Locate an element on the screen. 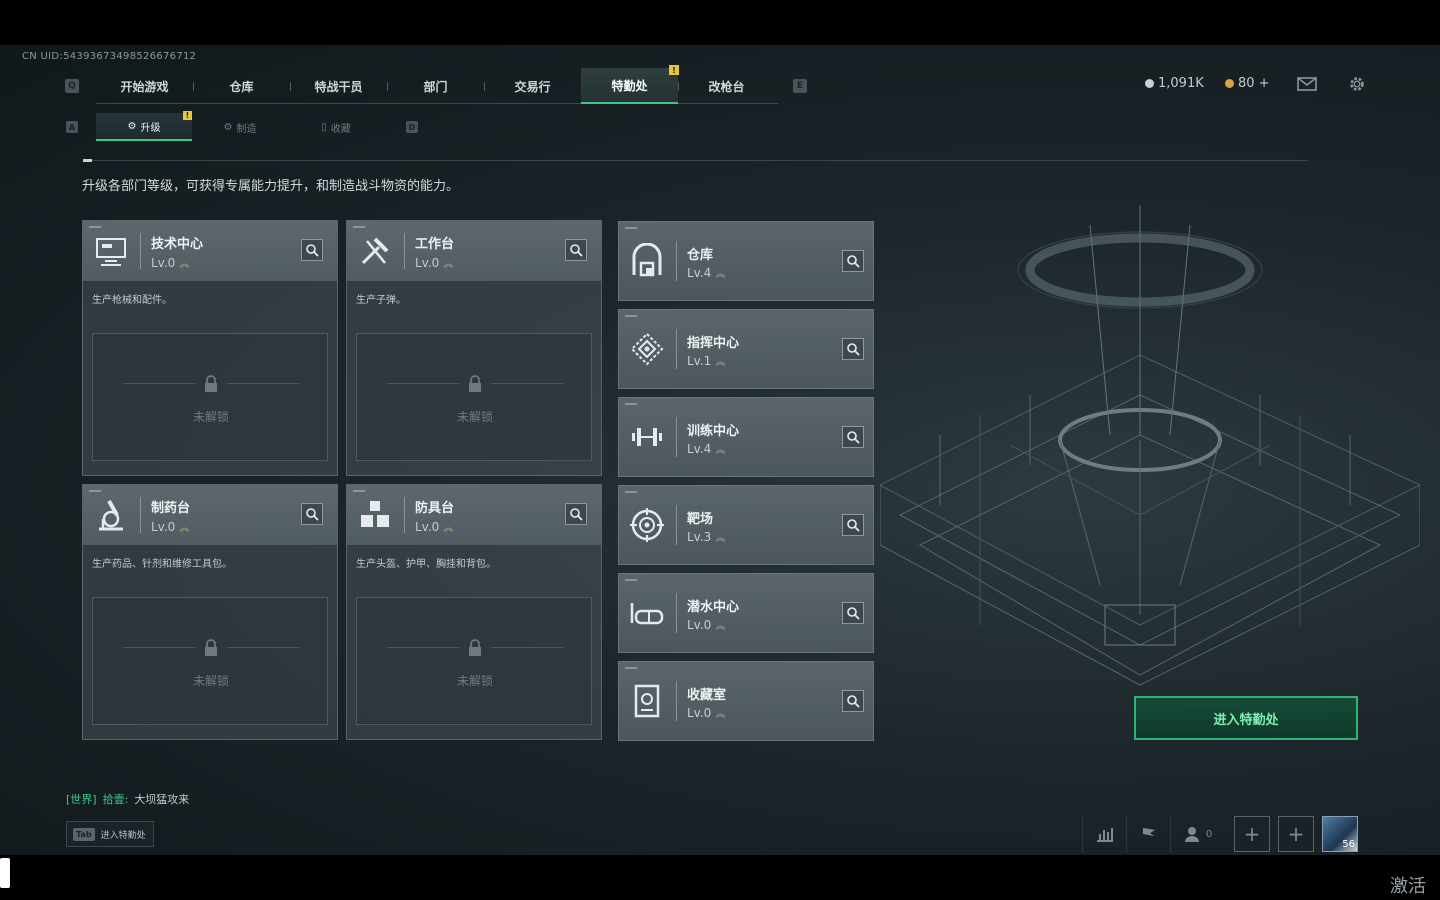 The height and width of the screenshot is (900, 1440). chat-user: 拾壹: is located at coordinates (115, 799).